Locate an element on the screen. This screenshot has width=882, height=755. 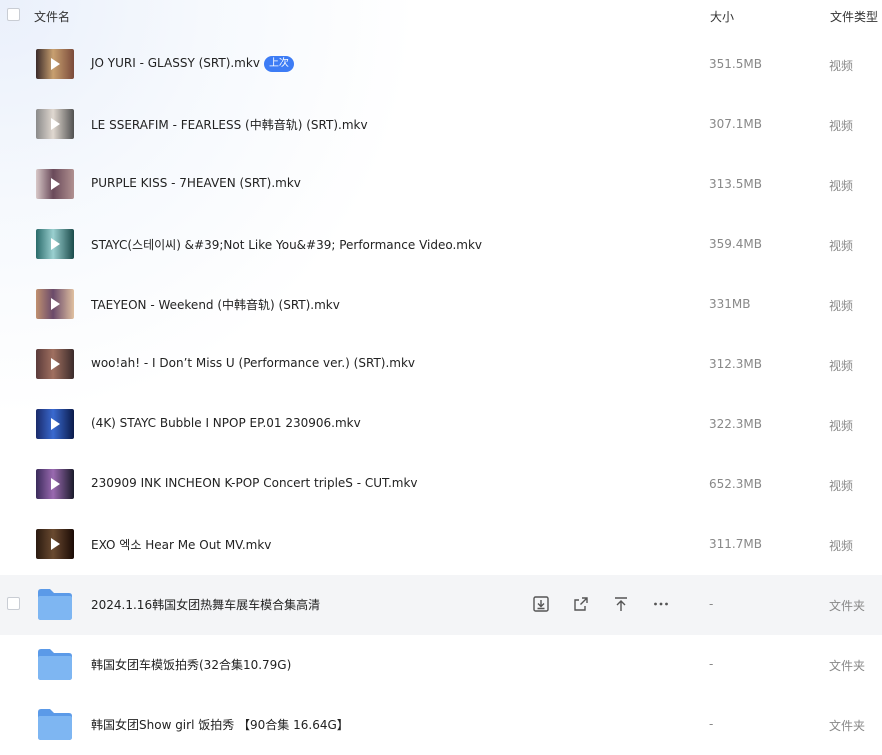
file-size: 312.3MB is located at coordinates (735, 364).